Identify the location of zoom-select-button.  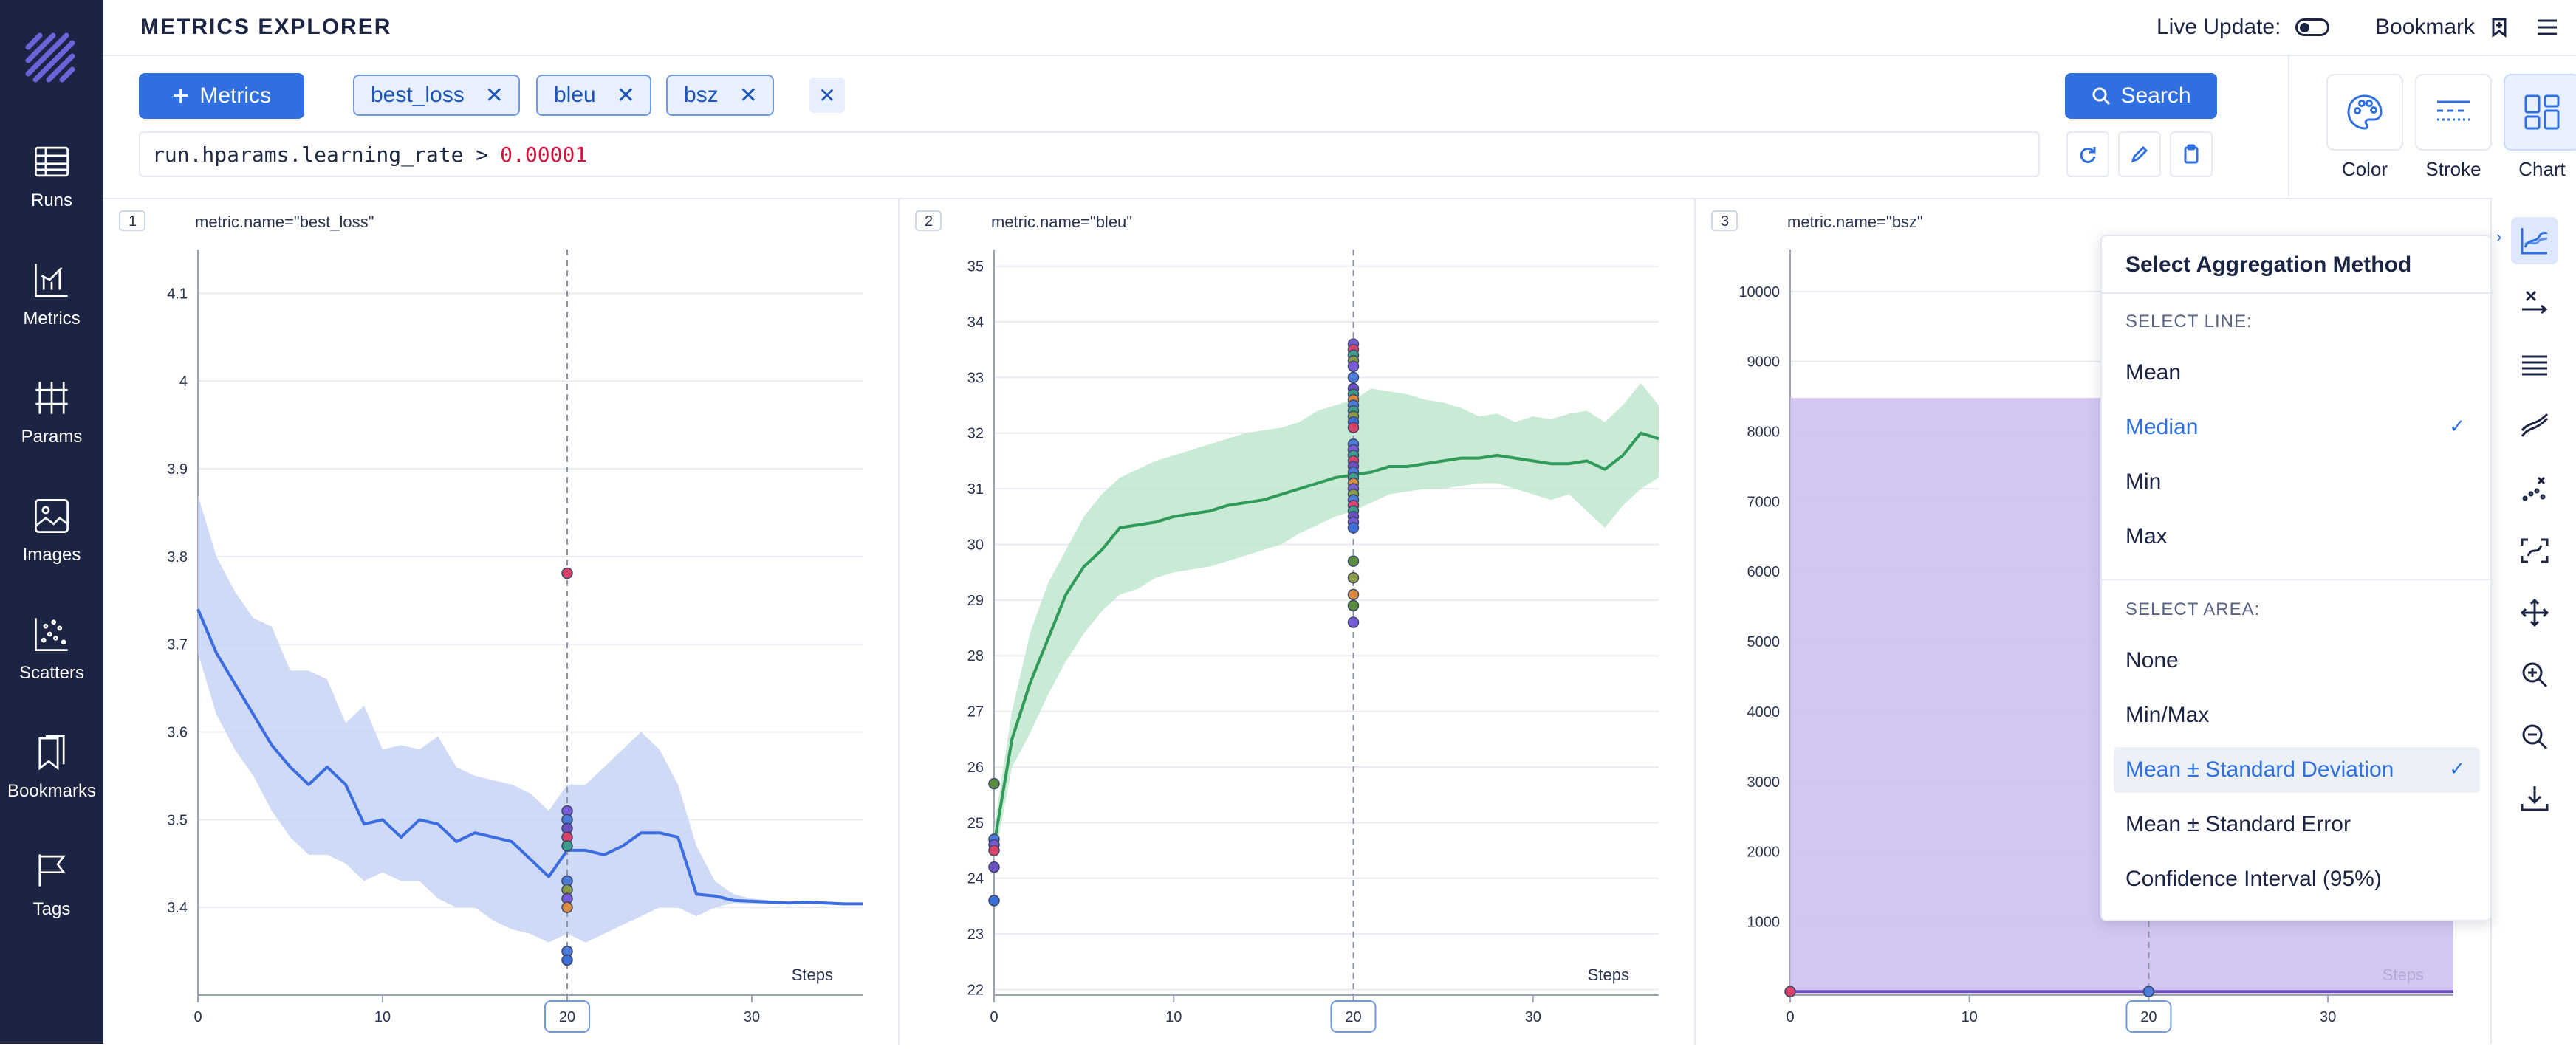
(2534, 550).